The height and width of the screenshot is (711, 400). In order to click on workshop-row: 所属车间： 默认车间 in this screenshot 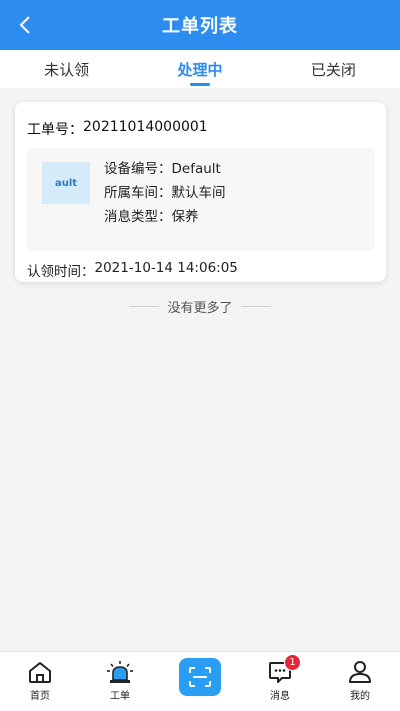, I will do `click(165, 193)`.